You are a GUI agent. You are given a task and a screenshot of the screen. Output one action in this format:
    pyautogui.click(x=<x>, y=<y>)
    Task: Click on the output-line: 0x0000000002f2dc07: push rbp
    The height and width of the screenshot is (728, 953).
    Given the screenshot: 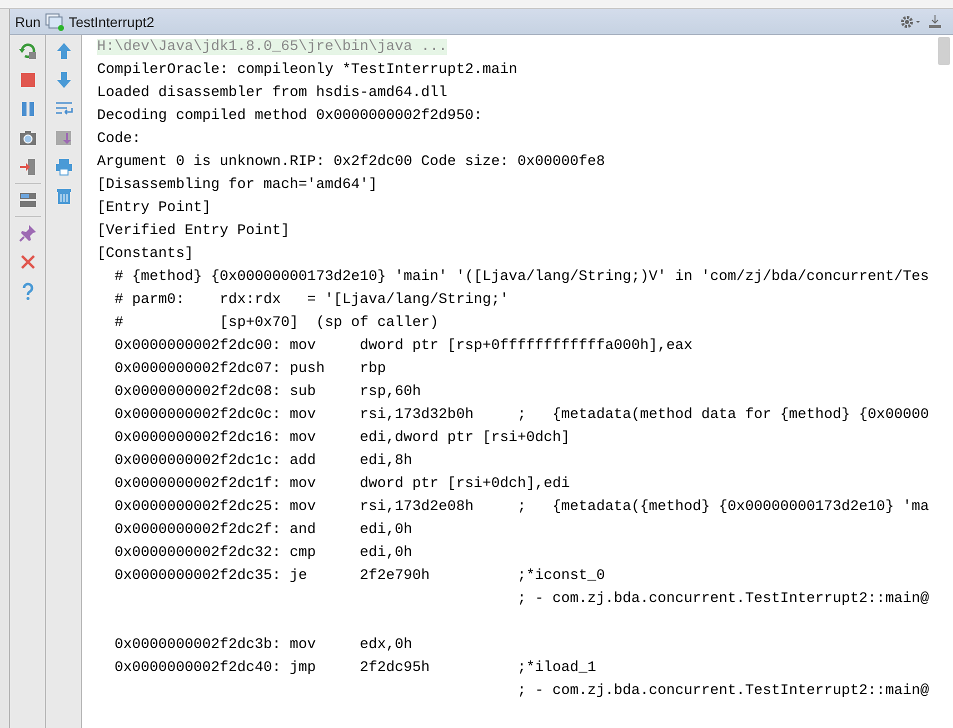 What is the action you would take?
    pyautogui.click(x=250, y=369)
    